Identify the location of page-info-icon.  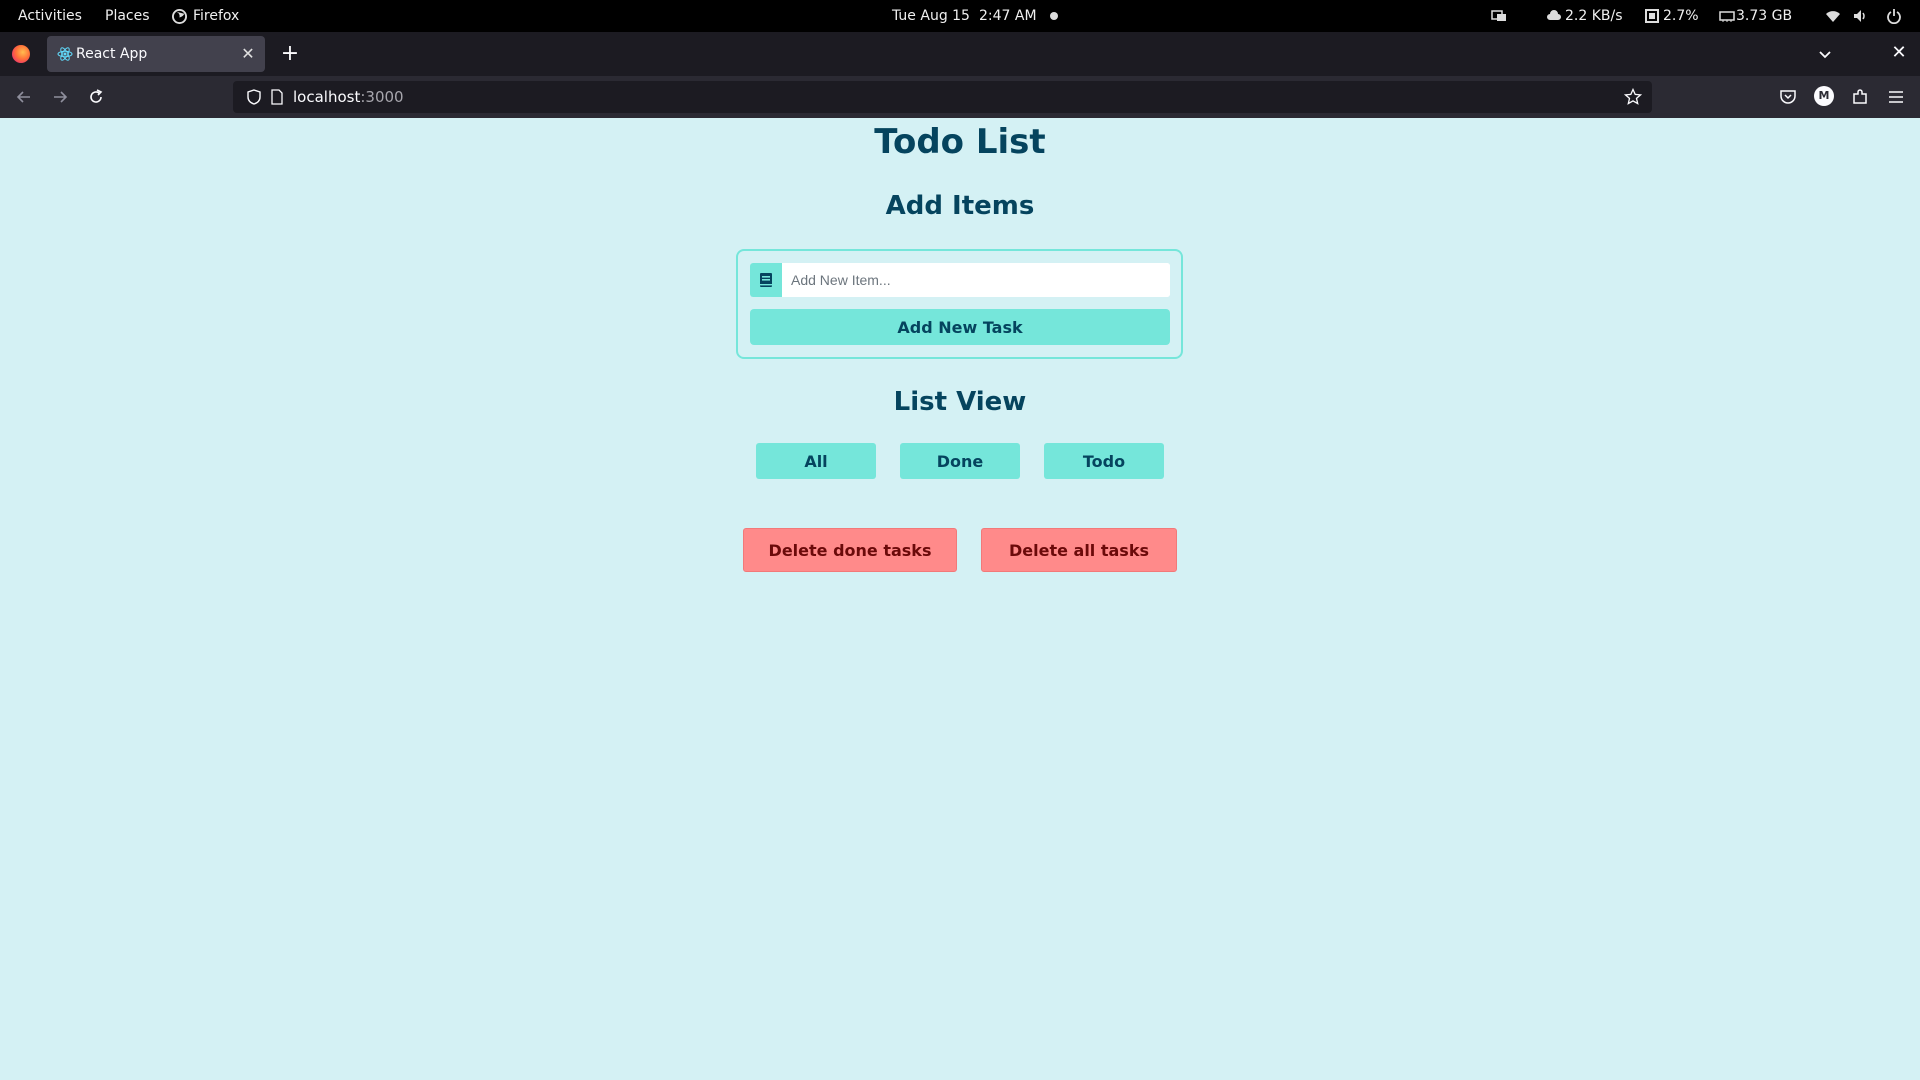
(277, 97).